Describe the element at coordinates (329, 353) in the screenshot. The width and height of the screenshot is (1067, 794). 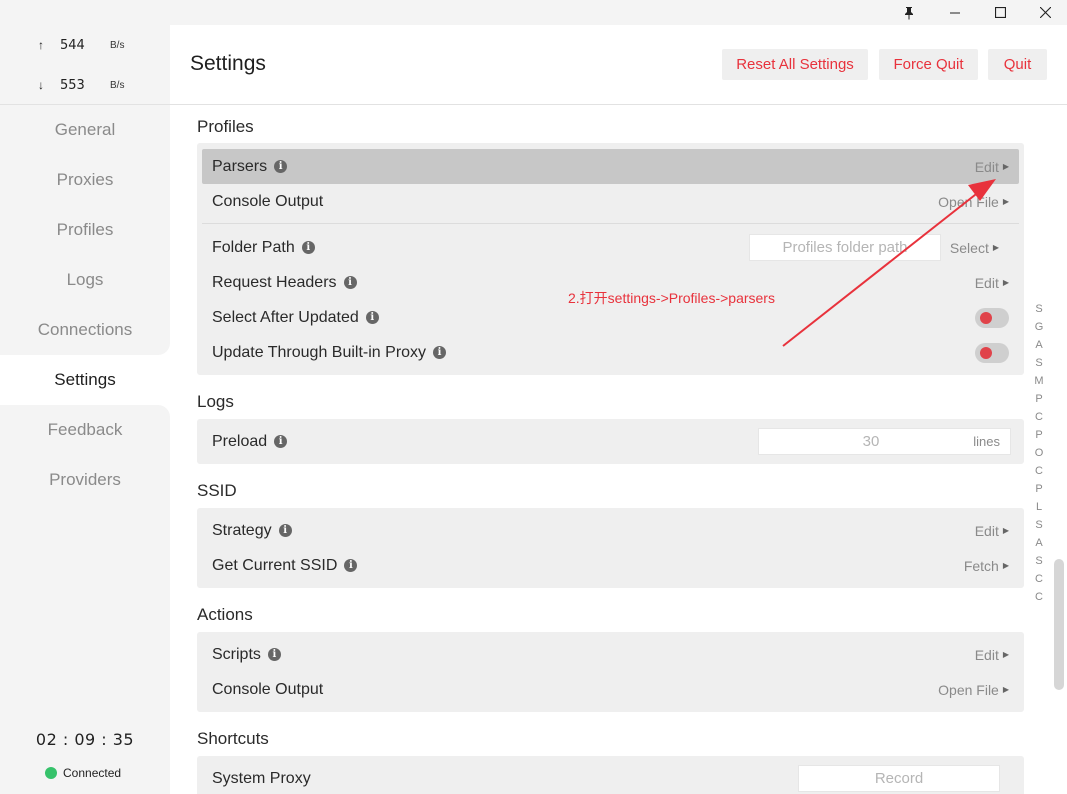
I see `update-through-proxy-label: Update Through Built-in Proxy i` at that location.